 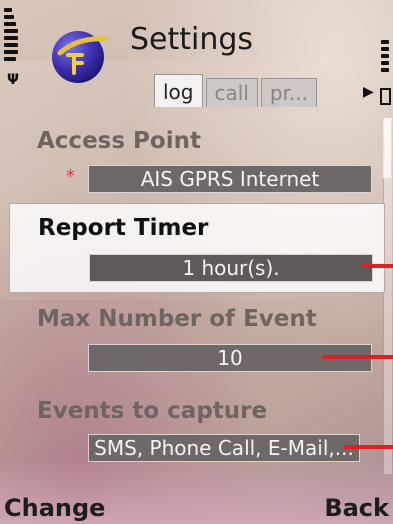 I want to click on page-title: Settings, so click(x=192, y=39).